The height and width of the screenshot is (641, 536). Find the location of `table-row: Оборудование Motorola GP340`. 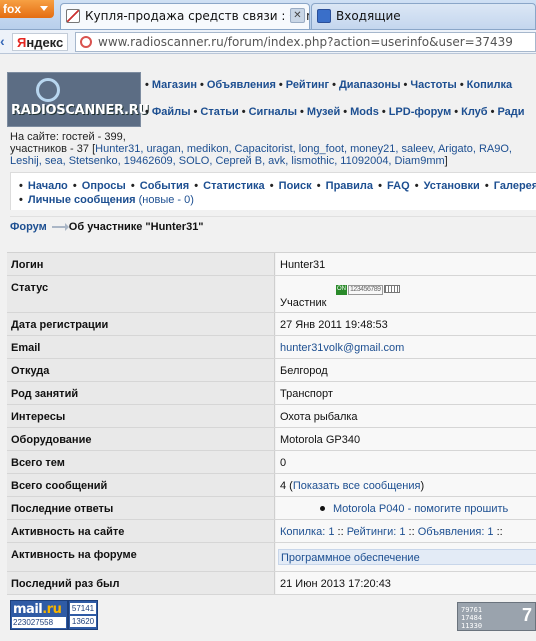

table-row: Оборудование Motorola GP340 is located at coordinates (271, 439).